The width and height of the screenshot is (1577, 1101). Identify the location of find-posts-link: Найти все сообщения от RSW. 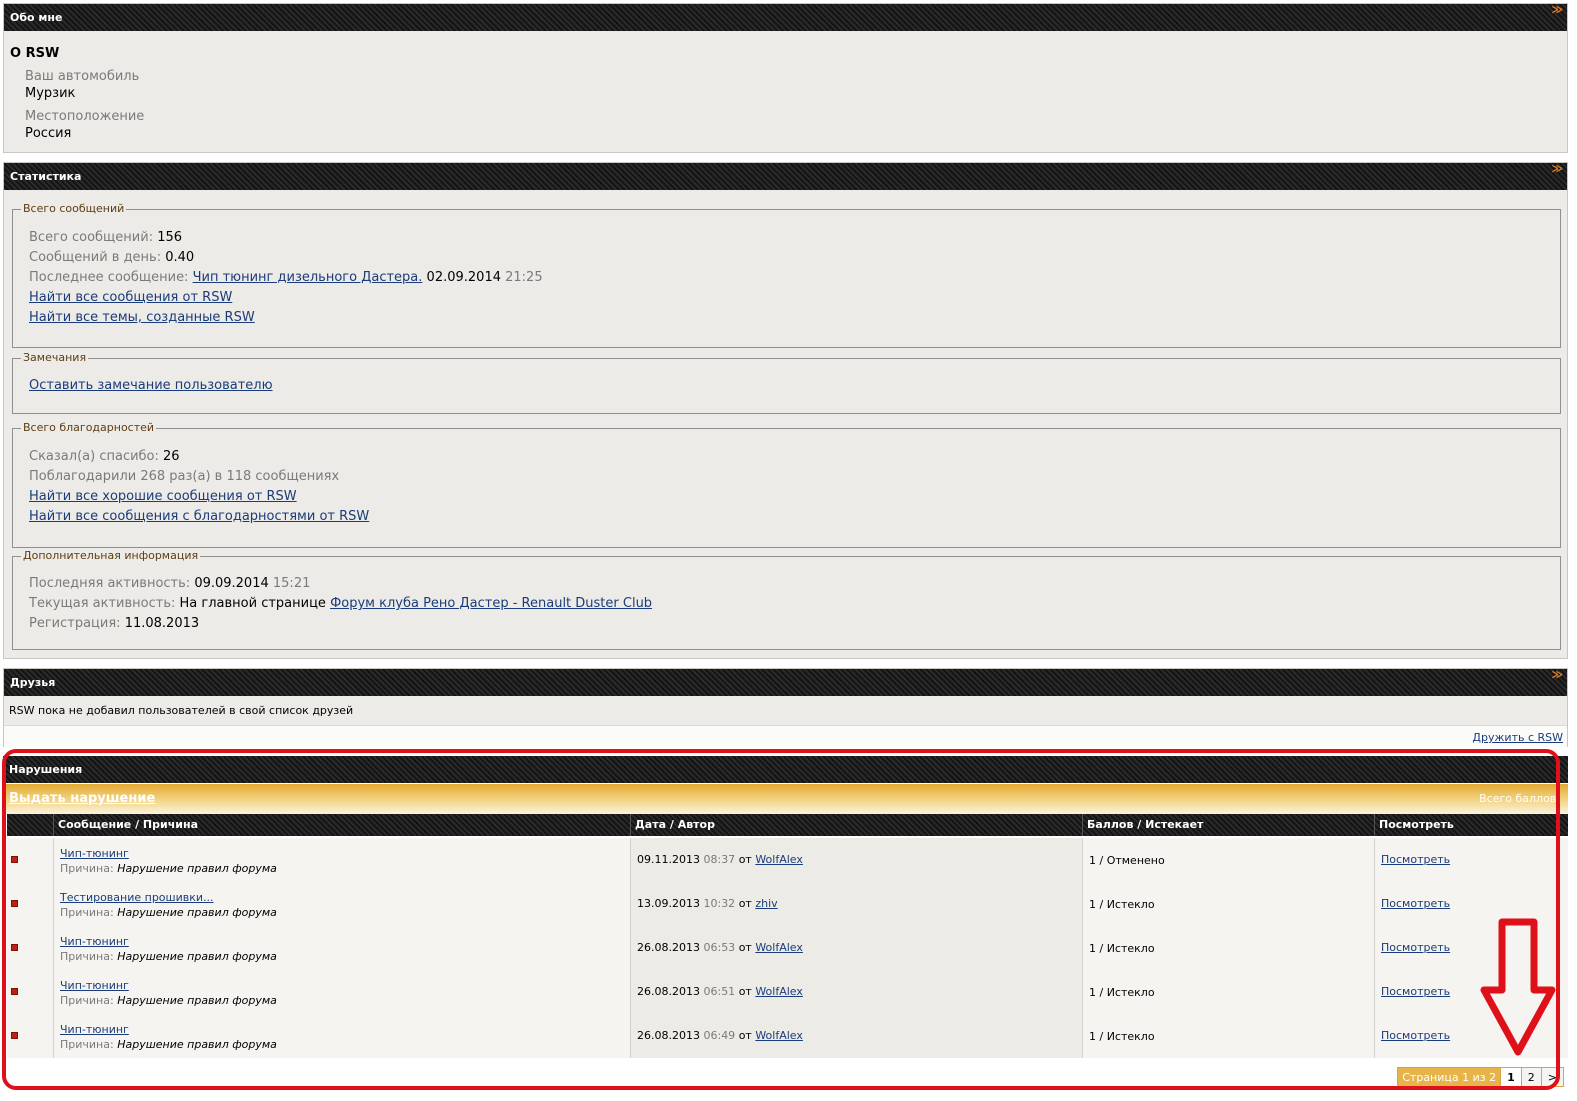
(130, 297).